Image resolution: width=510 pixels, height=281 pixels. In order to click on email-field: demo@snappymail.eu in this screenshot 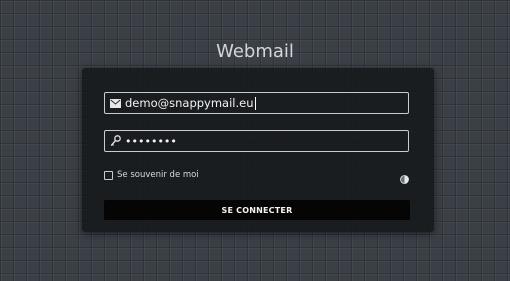, I will do `click(256, 103)`.